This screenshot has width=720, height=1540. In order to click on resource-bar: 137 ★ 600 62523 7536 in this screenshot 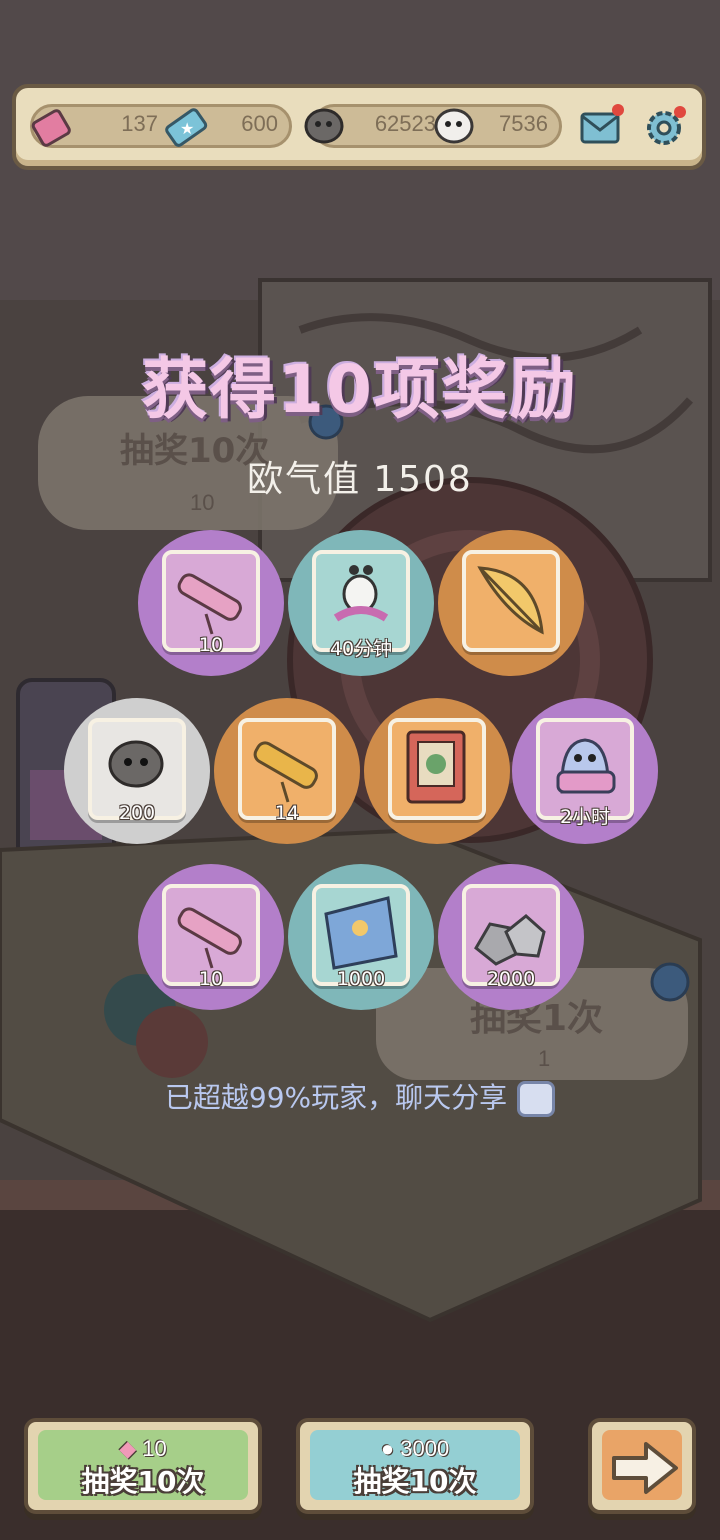, I will do `click(359, 127)`.